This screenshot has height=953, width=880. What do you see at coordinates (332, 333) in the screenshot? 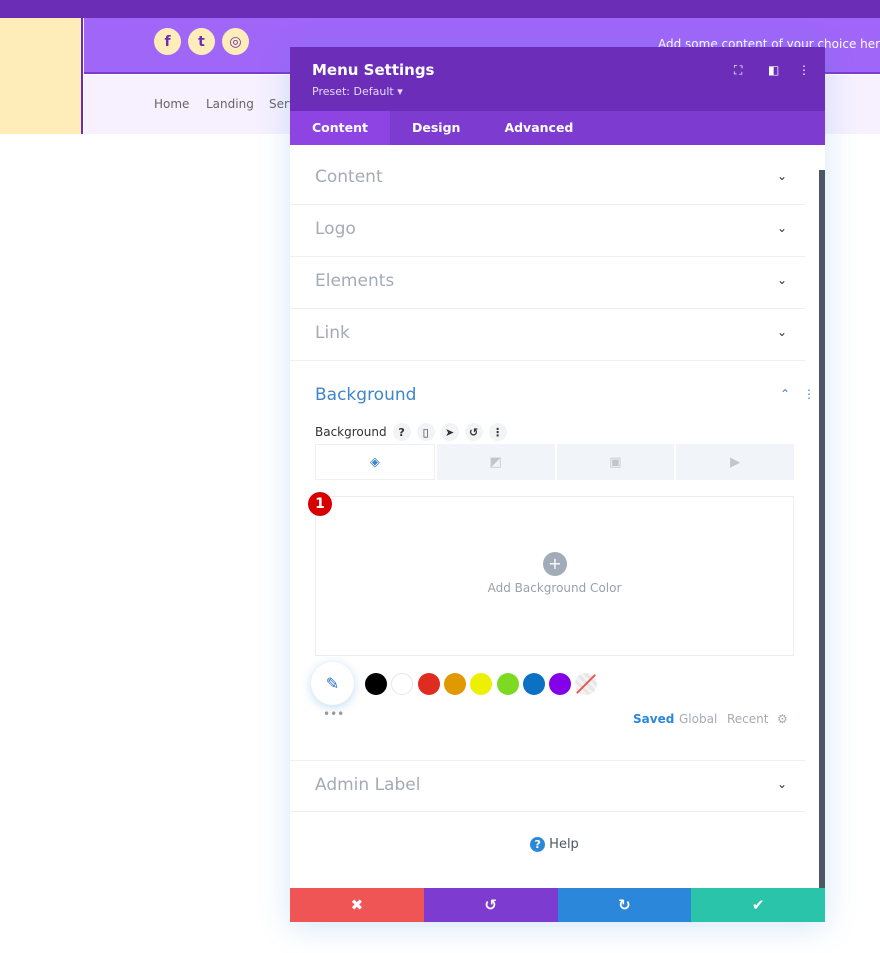
I see `section-label: Link` at bounding box center [332, 333].